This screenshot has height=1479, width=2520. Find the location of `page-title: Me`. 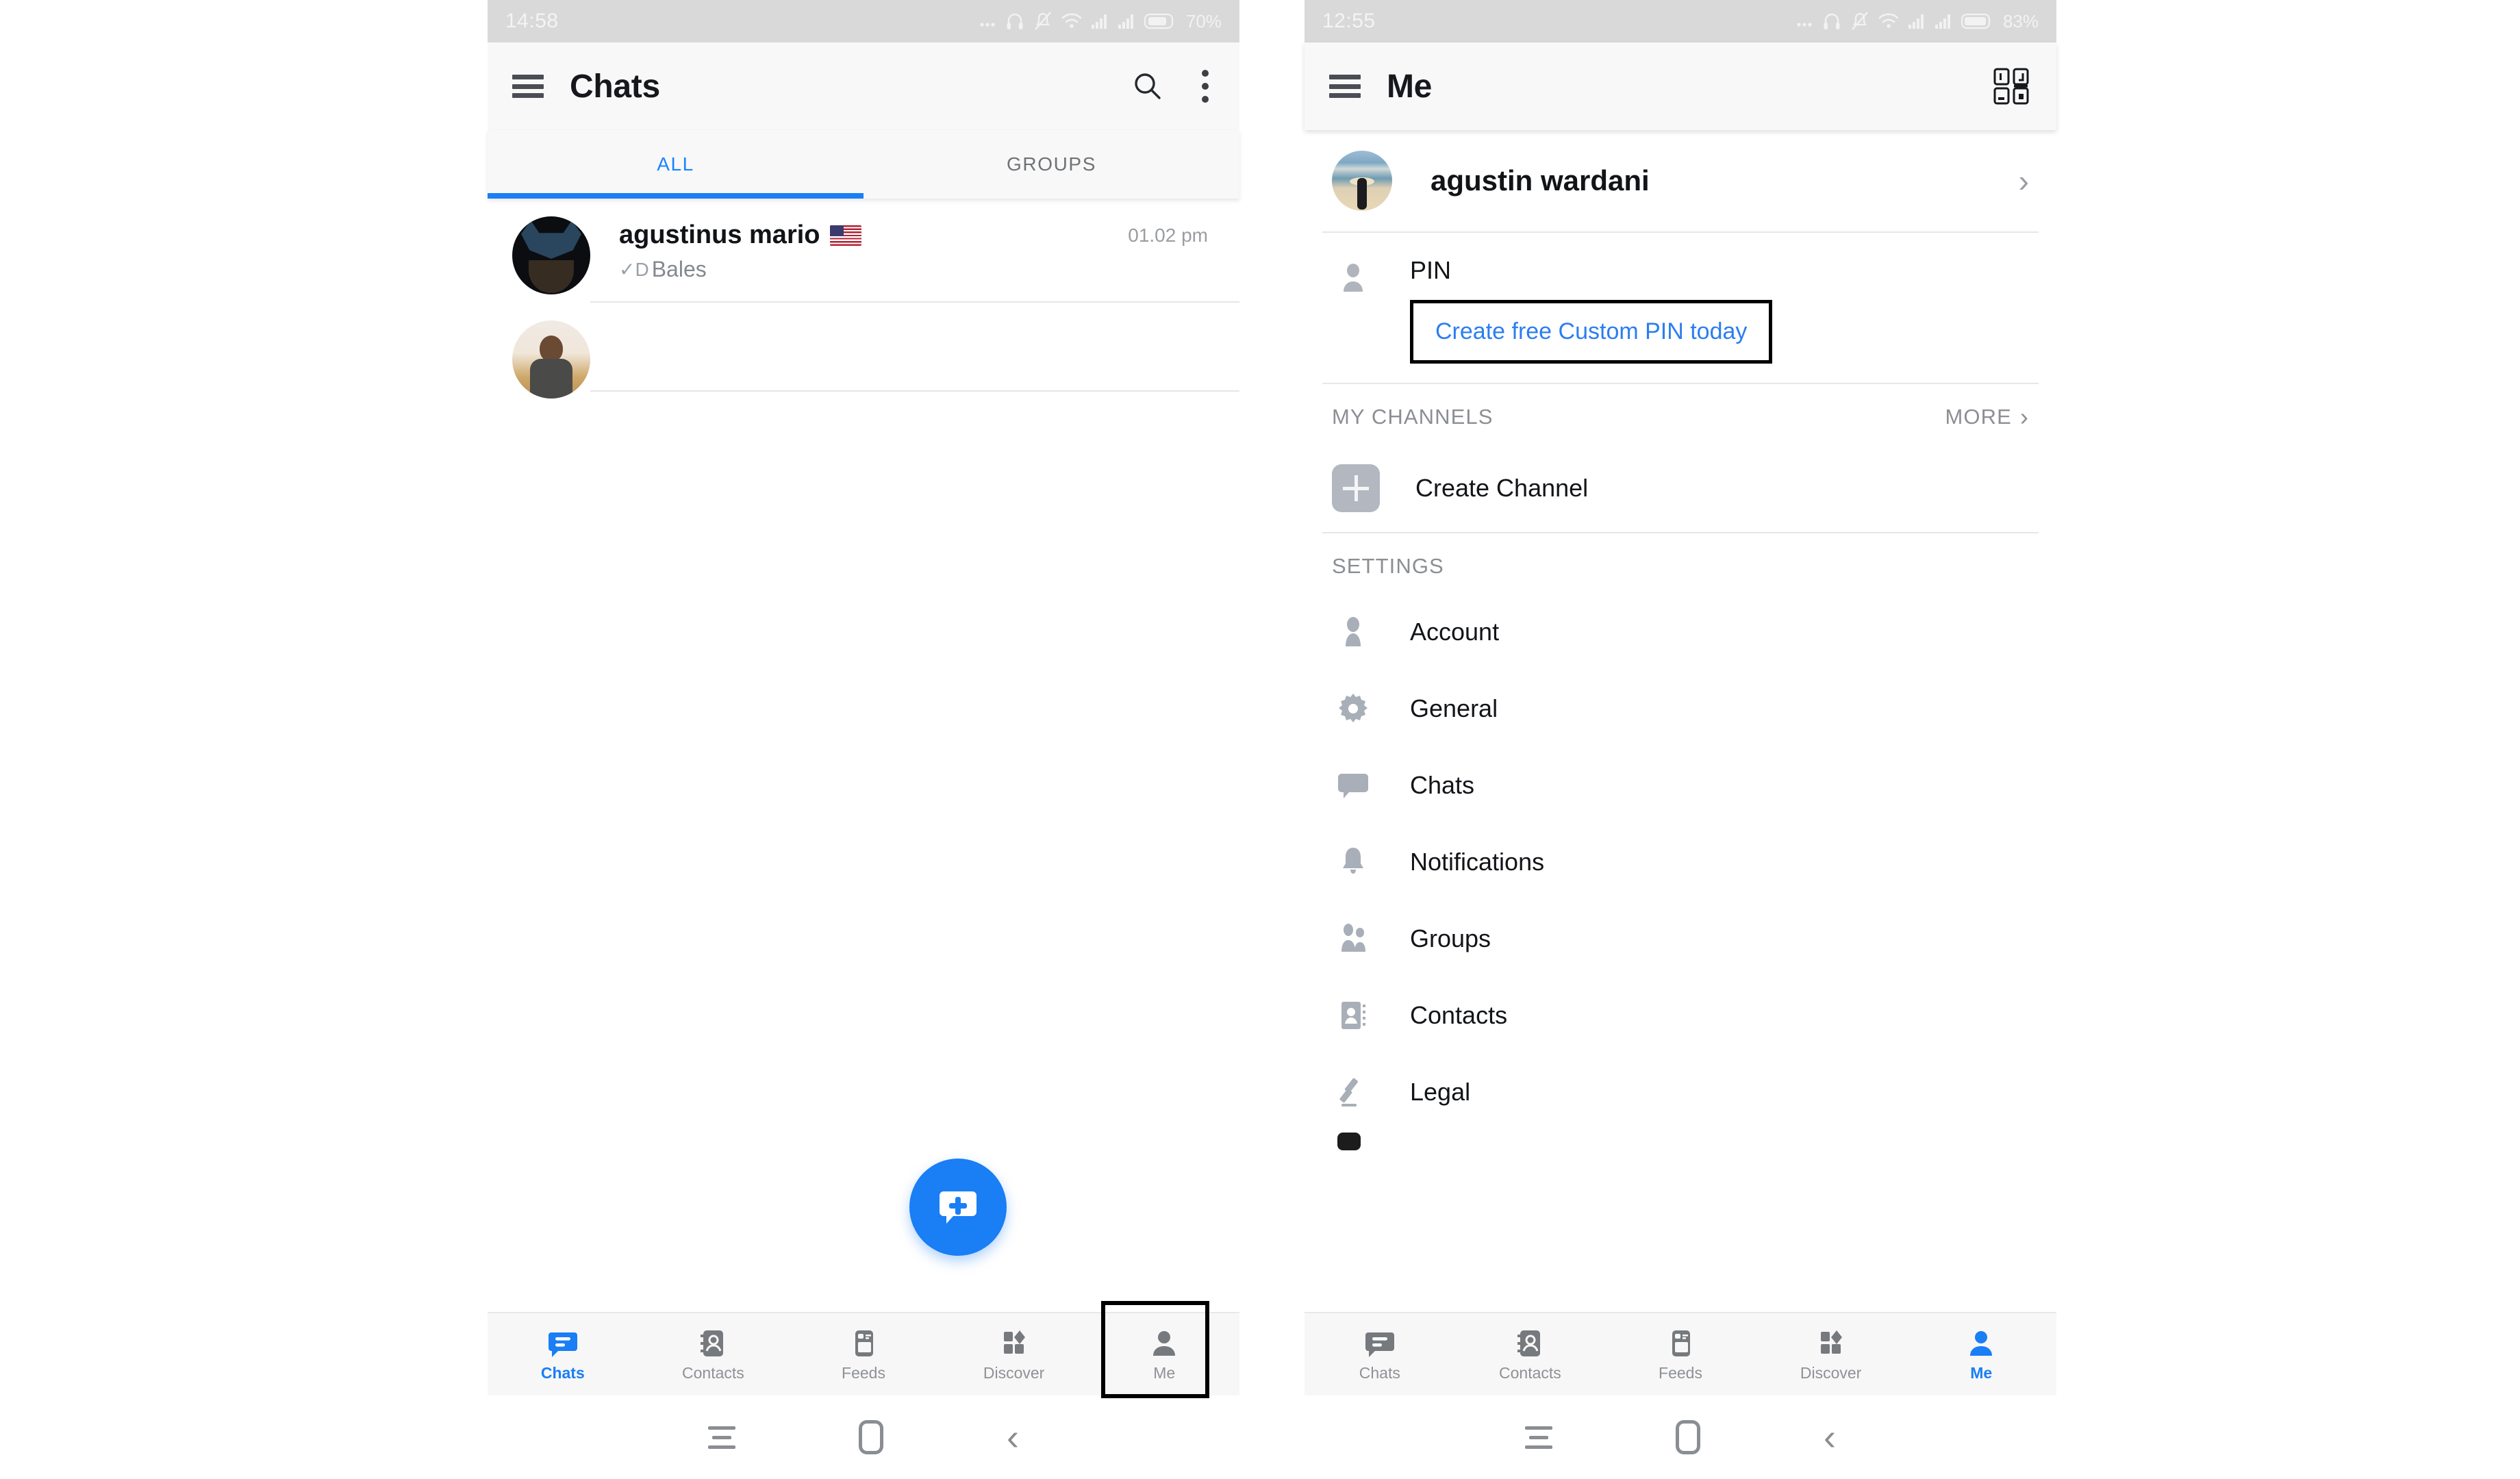

page-title: Me is located at coordinates (1410, 86).